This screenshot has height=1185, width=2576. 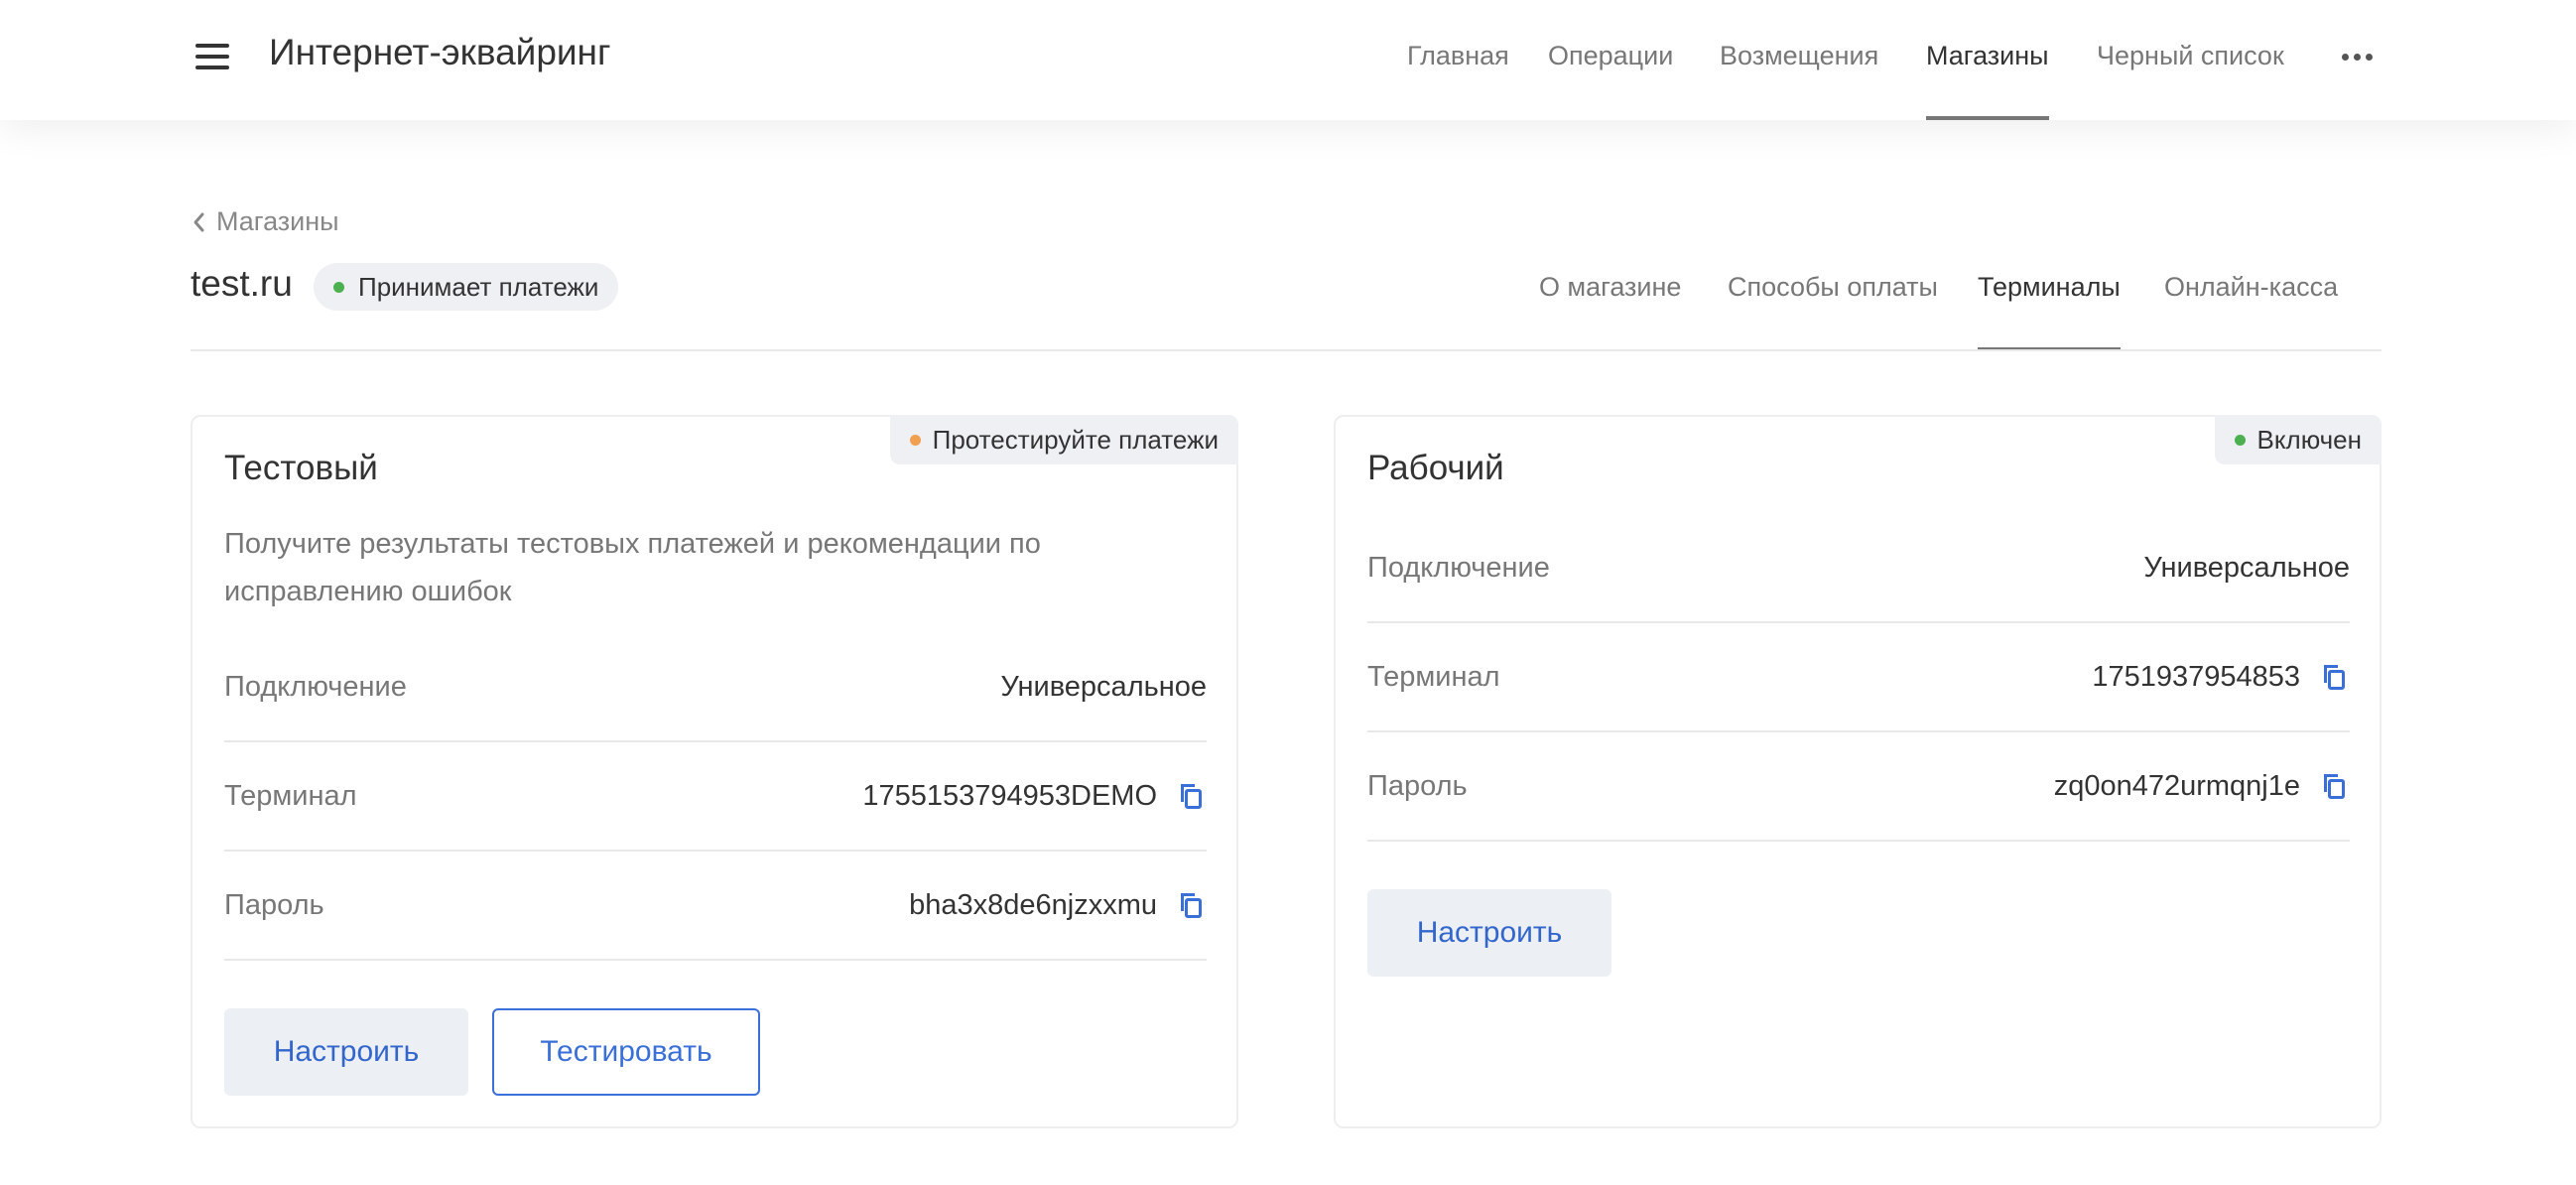 I want to click on test-row-terminal: Терминал 1755153794953DEMO, so click(x=716, y=797).